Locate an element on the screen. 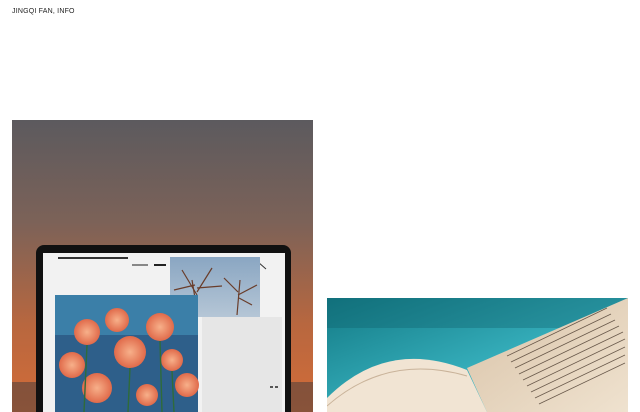  open-book-photo-image is located at coordinates (477, 355).